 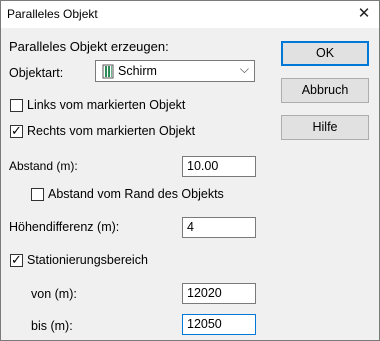 What do you see at coordinates (106, 105) in the screenshot?
I see `links-label: Links vom markierten Objekt` at bounding box center [106, 105].